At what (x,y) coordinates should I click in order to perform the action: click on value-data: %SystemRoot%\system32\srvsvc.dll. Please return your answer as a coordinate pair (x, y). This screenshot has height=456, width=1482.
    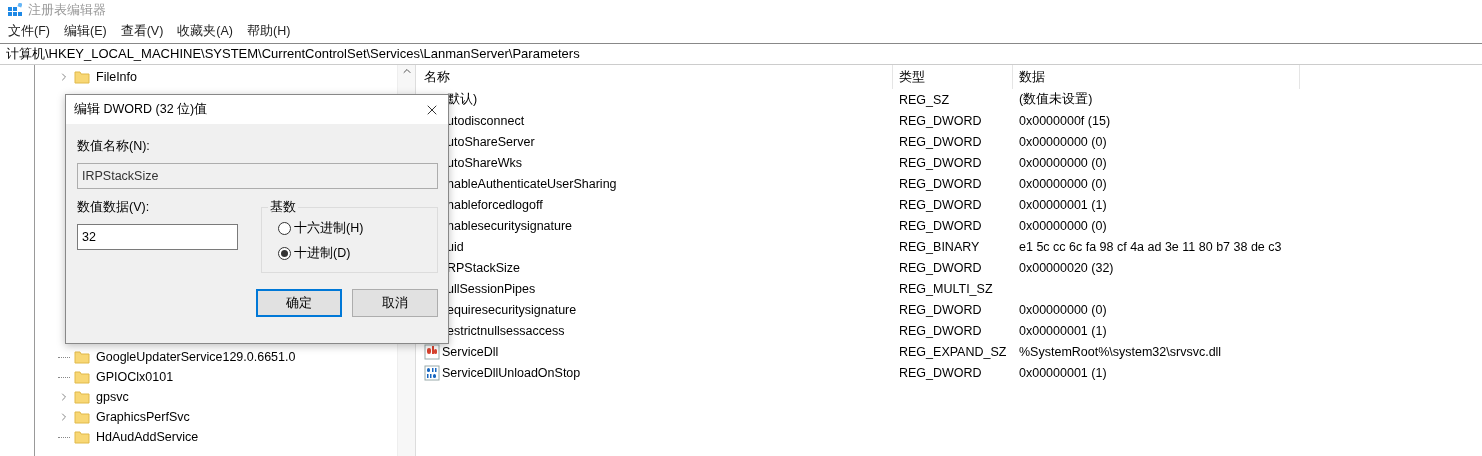
    Looking at the image, I should click on (1120, 351).